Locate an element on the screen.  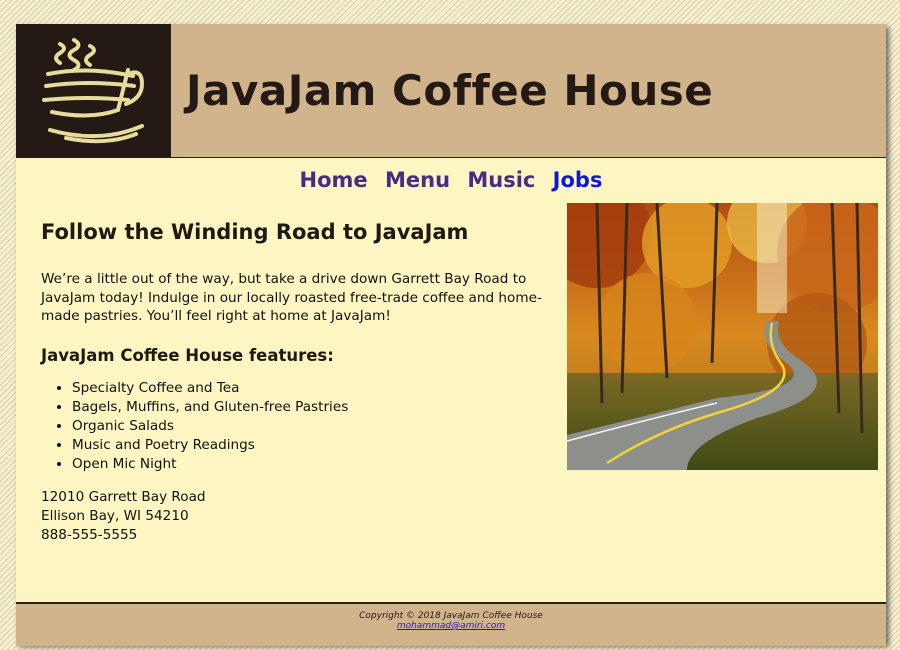
coffee-cup-icon is located at coordinates (93, 91).